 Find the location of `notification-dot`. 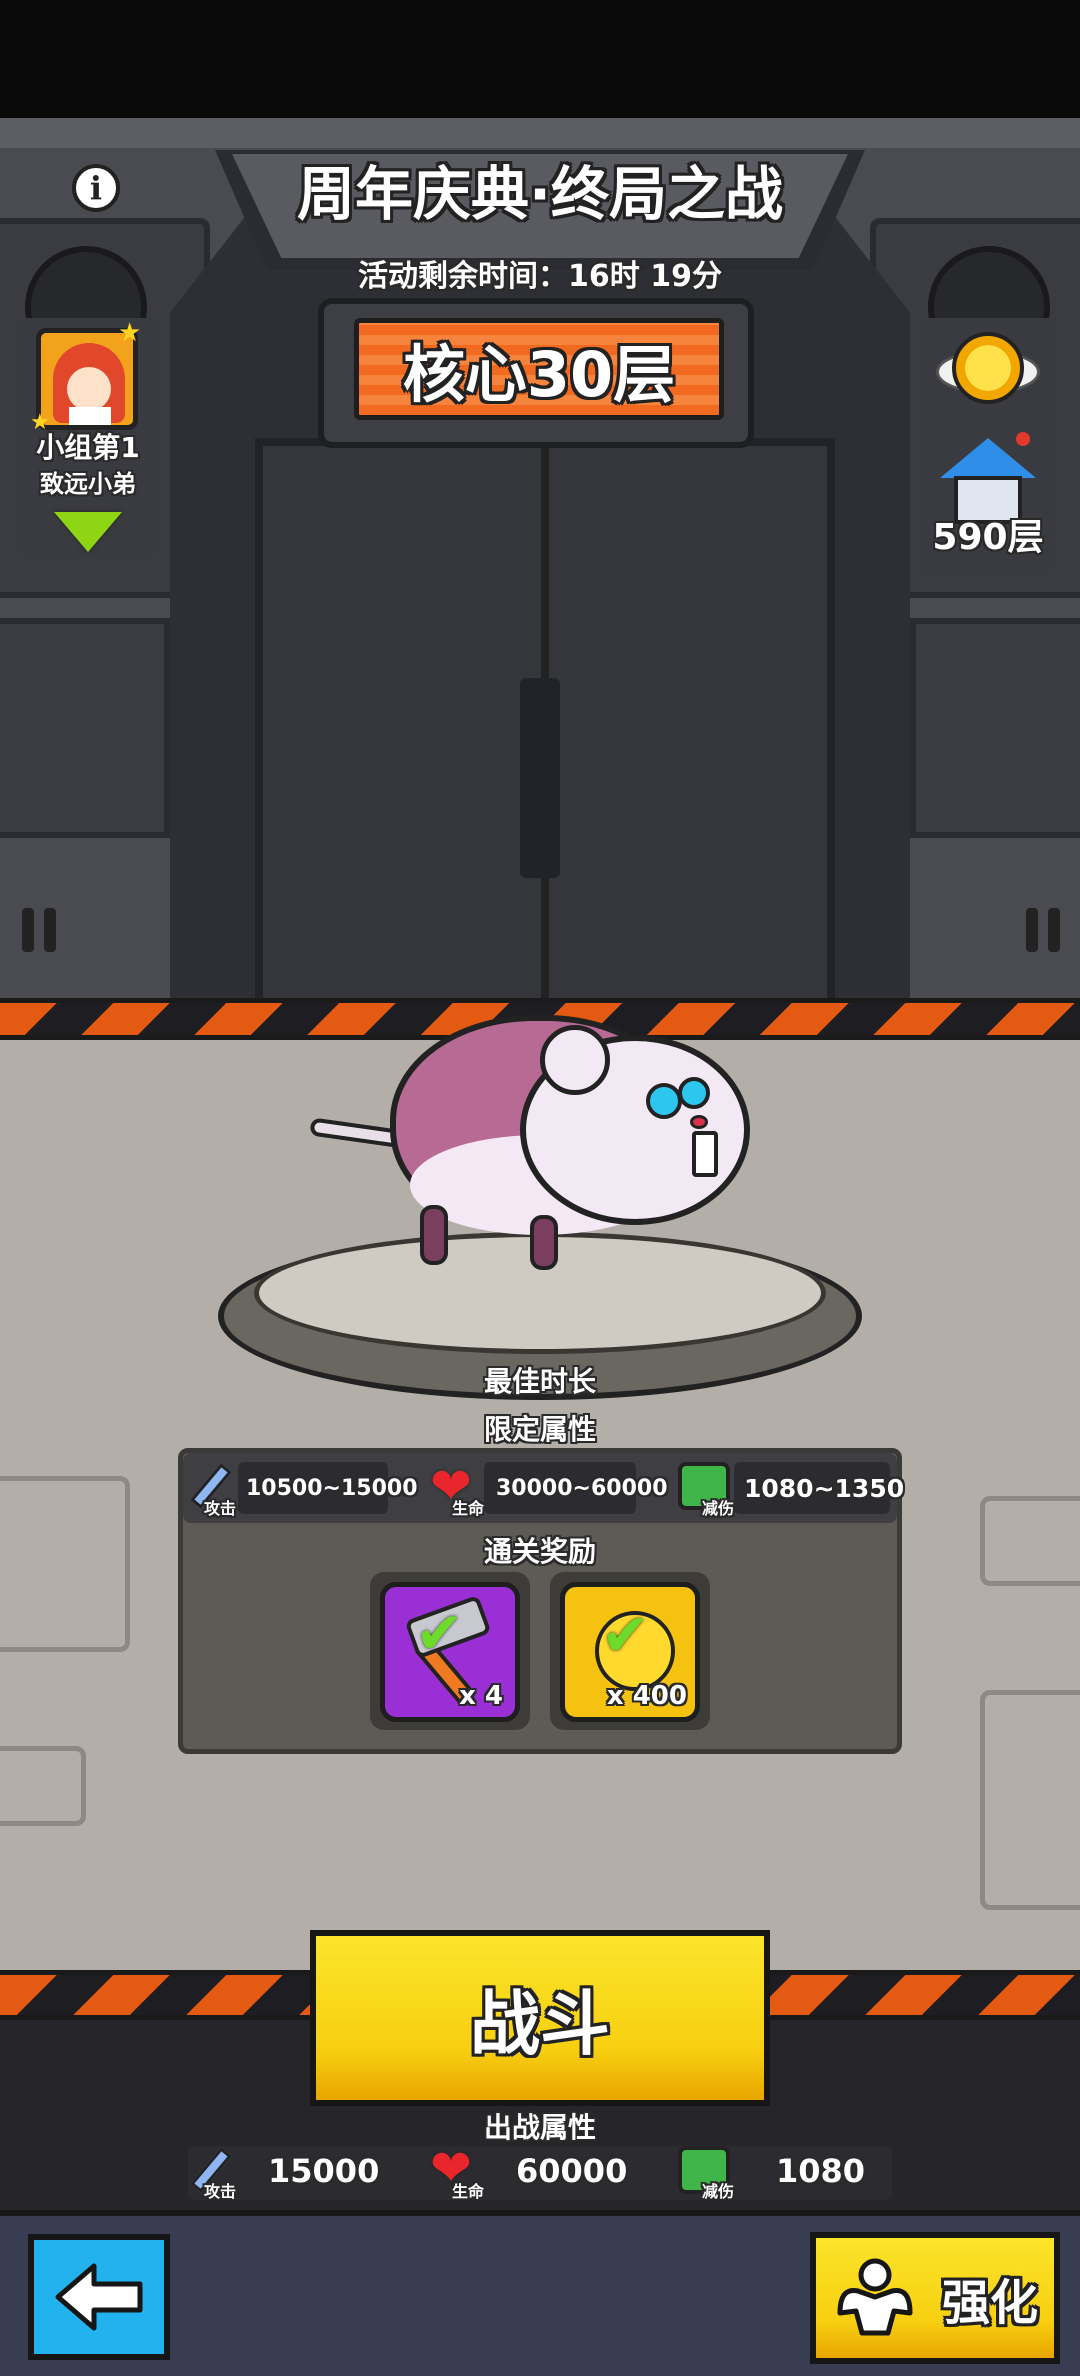

notification-dot is located at coordinates (1023, 439).